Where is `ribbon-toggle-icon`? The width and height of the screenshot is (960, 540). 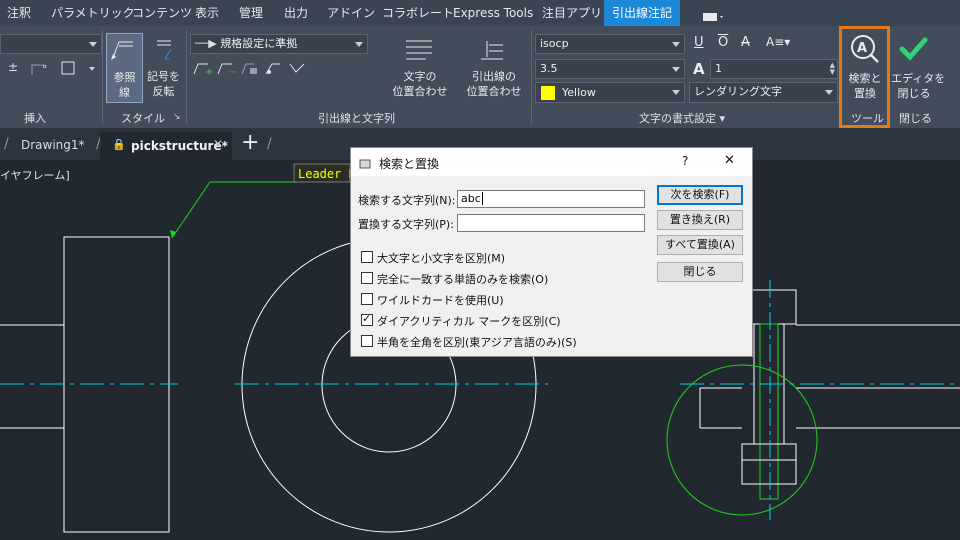 ribbon-toggle-icon is located at coordinates (713, 14).